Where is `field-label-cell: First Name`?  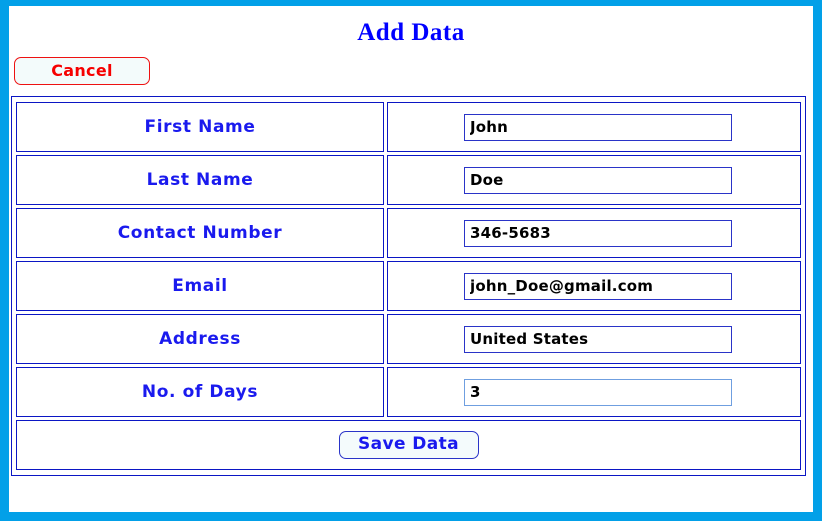 field-label-cell: First Name is located at coordinates (200, 127).